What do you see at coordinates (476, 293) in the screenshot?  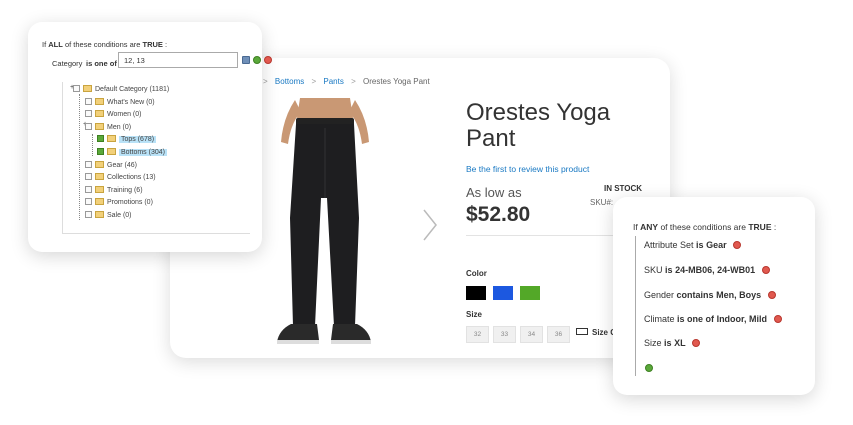 I see `color-swatch-black` at bounding box center [476, 293].